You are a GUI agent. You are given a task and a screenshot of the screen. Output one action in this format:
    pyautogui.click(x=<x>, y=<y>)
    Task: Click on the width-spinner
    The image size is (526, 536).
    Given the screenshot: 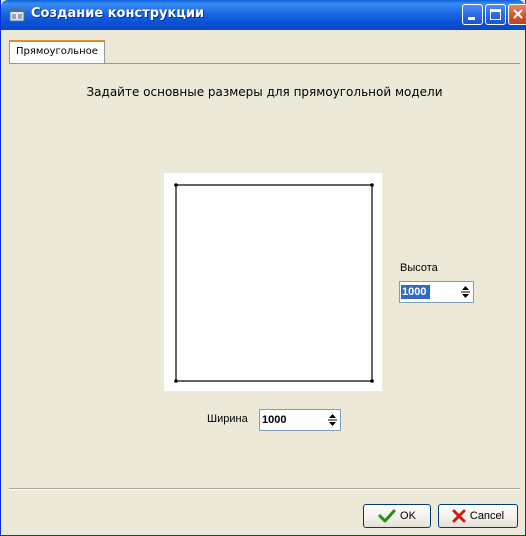 What is the action you would take?
    pyautogui.click(x=300, y=420)
    